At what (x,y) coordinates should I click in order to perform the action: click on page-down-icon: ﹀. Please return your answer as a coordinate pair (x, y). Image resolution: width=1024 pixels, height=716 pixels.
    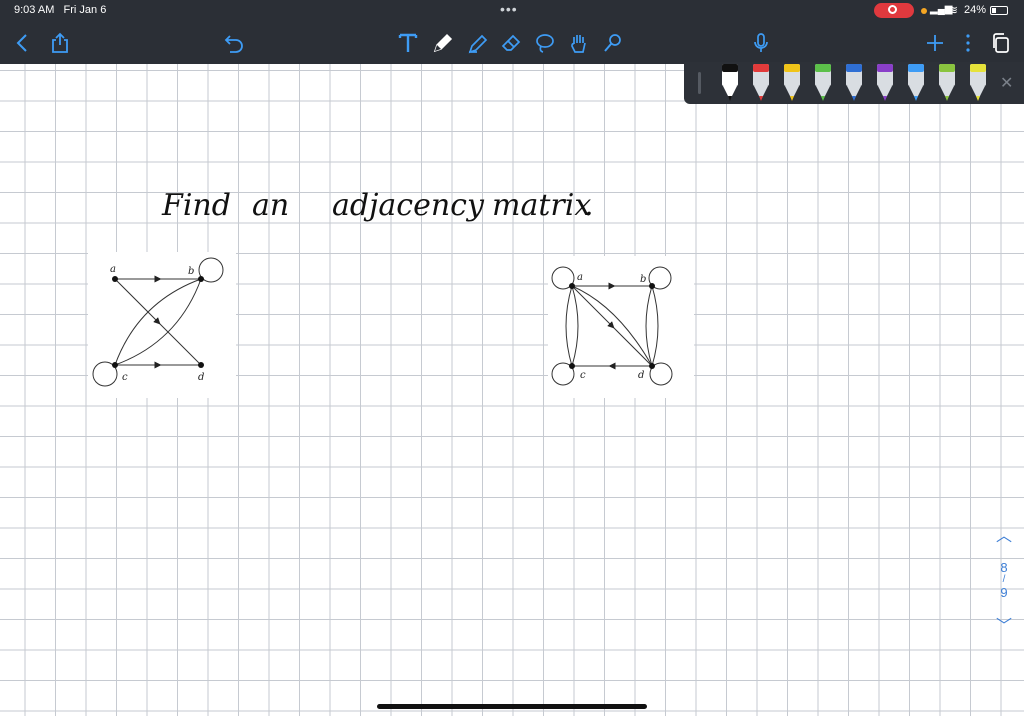
    Looking at the image, I should click on (1004, 624).